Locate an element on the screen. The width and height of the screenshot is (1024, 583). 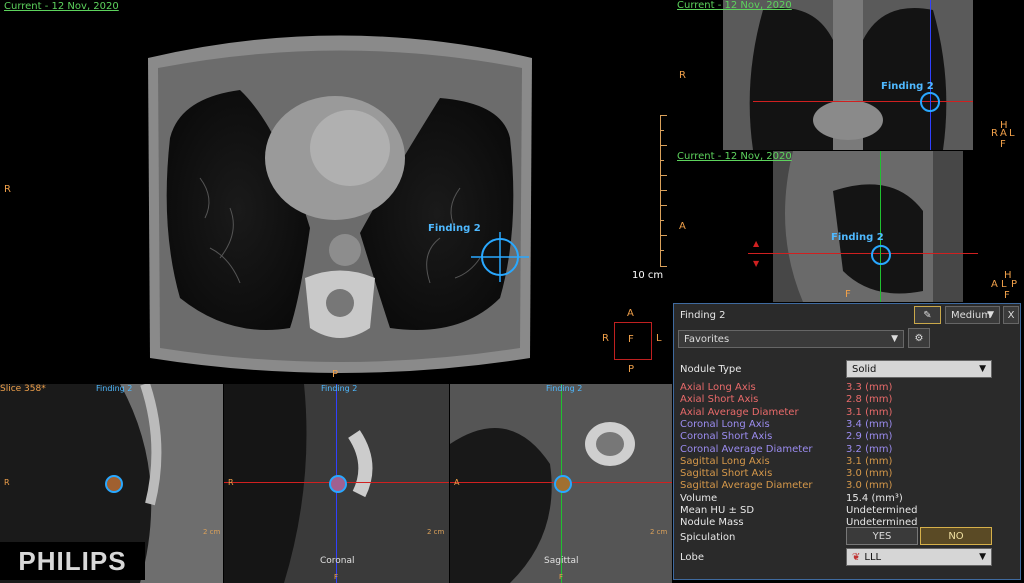
axial-short-axis-label: Axial Short Axis is located at coordinates (719, 400).